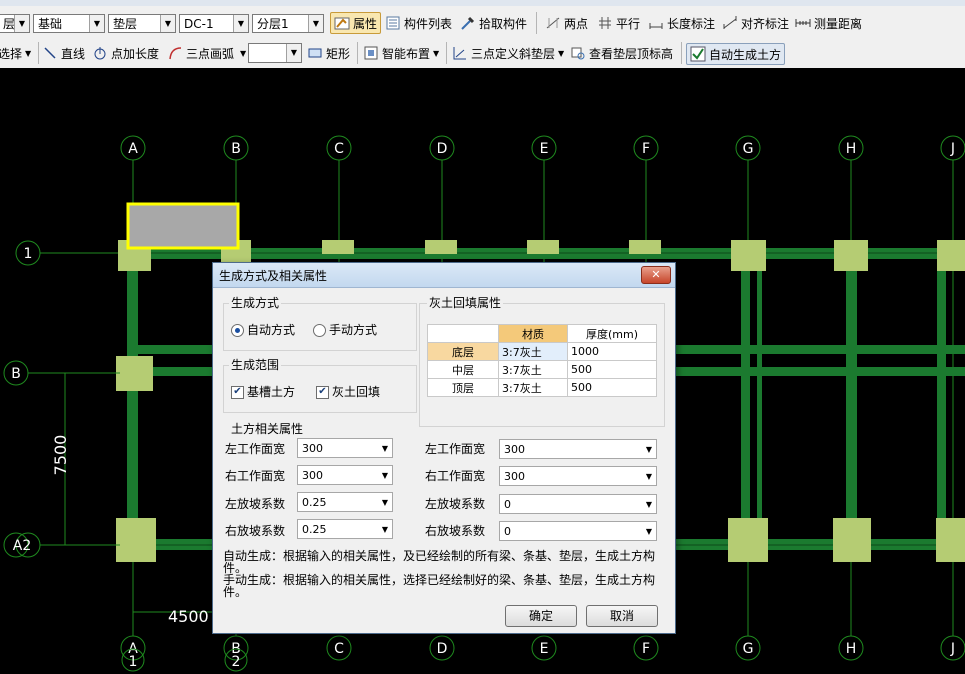 The height and width of the screenshot is (674, 965). I want to click on properties-label: 属性, so click(365, 23).